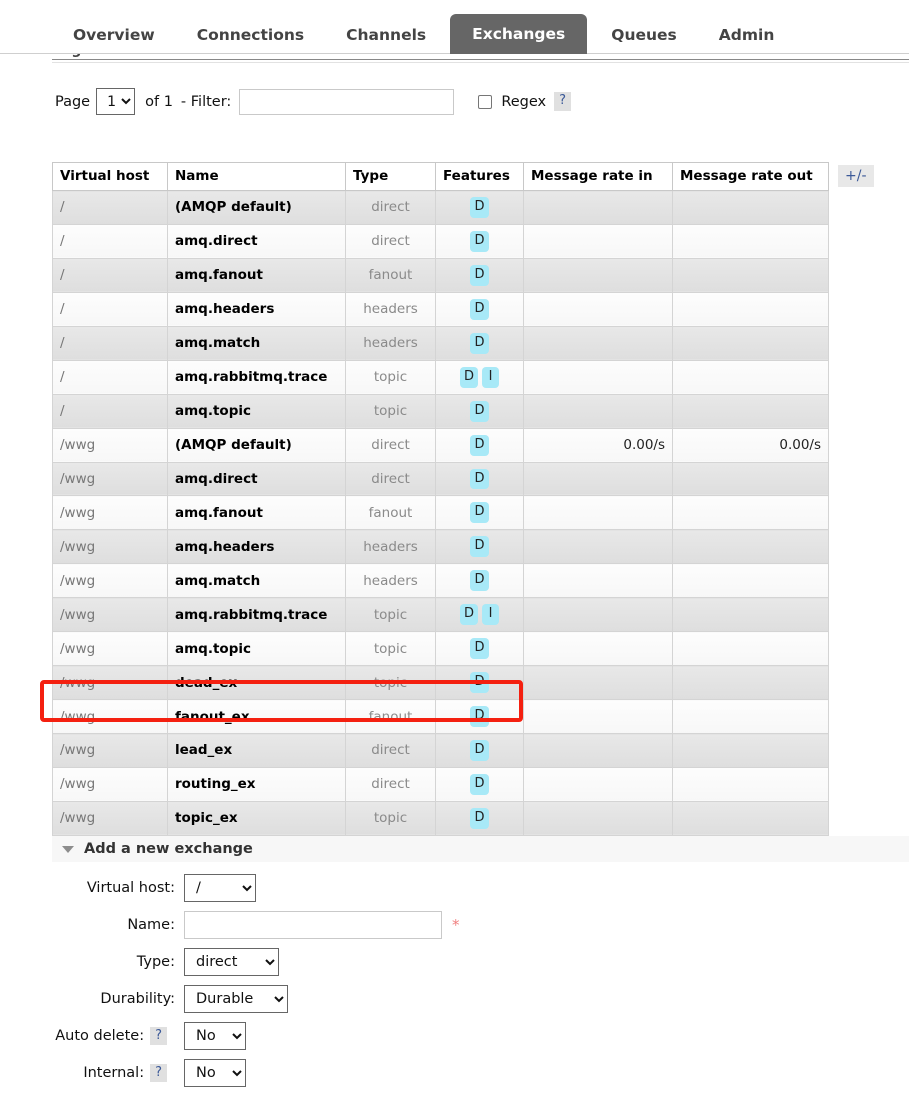  I want to click on column-header-message-rate-out: Message rate out, so click(750, 176).